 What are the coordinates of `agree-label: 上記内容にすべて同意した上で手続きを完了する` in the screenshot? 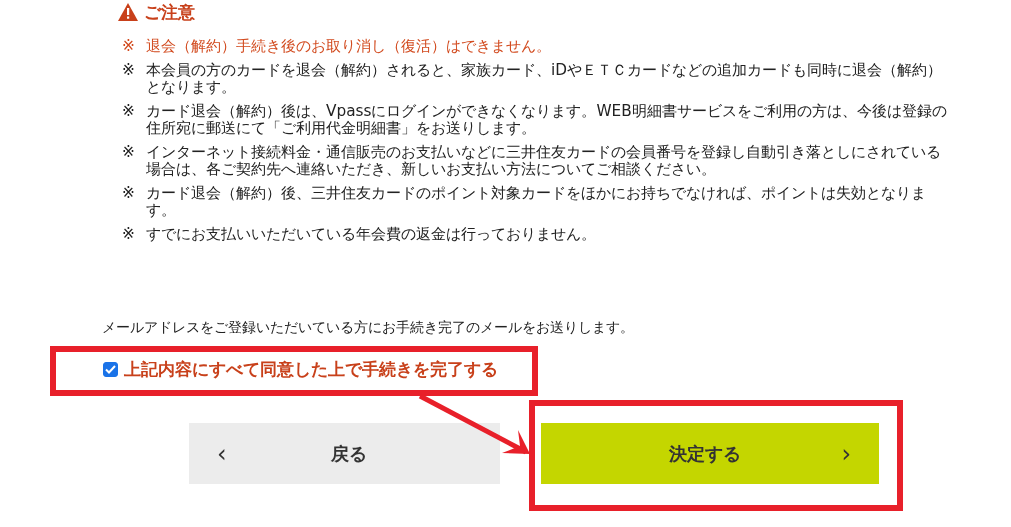 It's located at (311, 369).